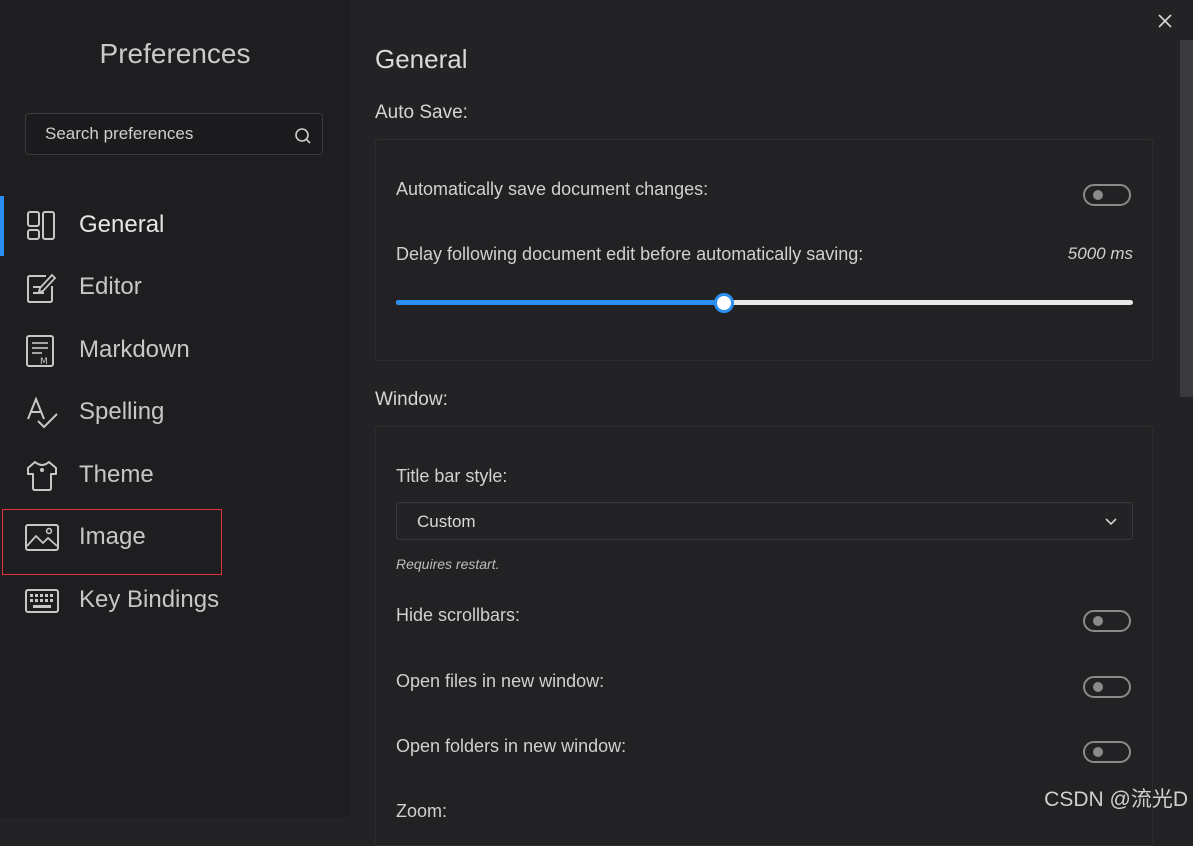  I want to click on sidebar-item-spelling: Spelling, so click(175, 413).